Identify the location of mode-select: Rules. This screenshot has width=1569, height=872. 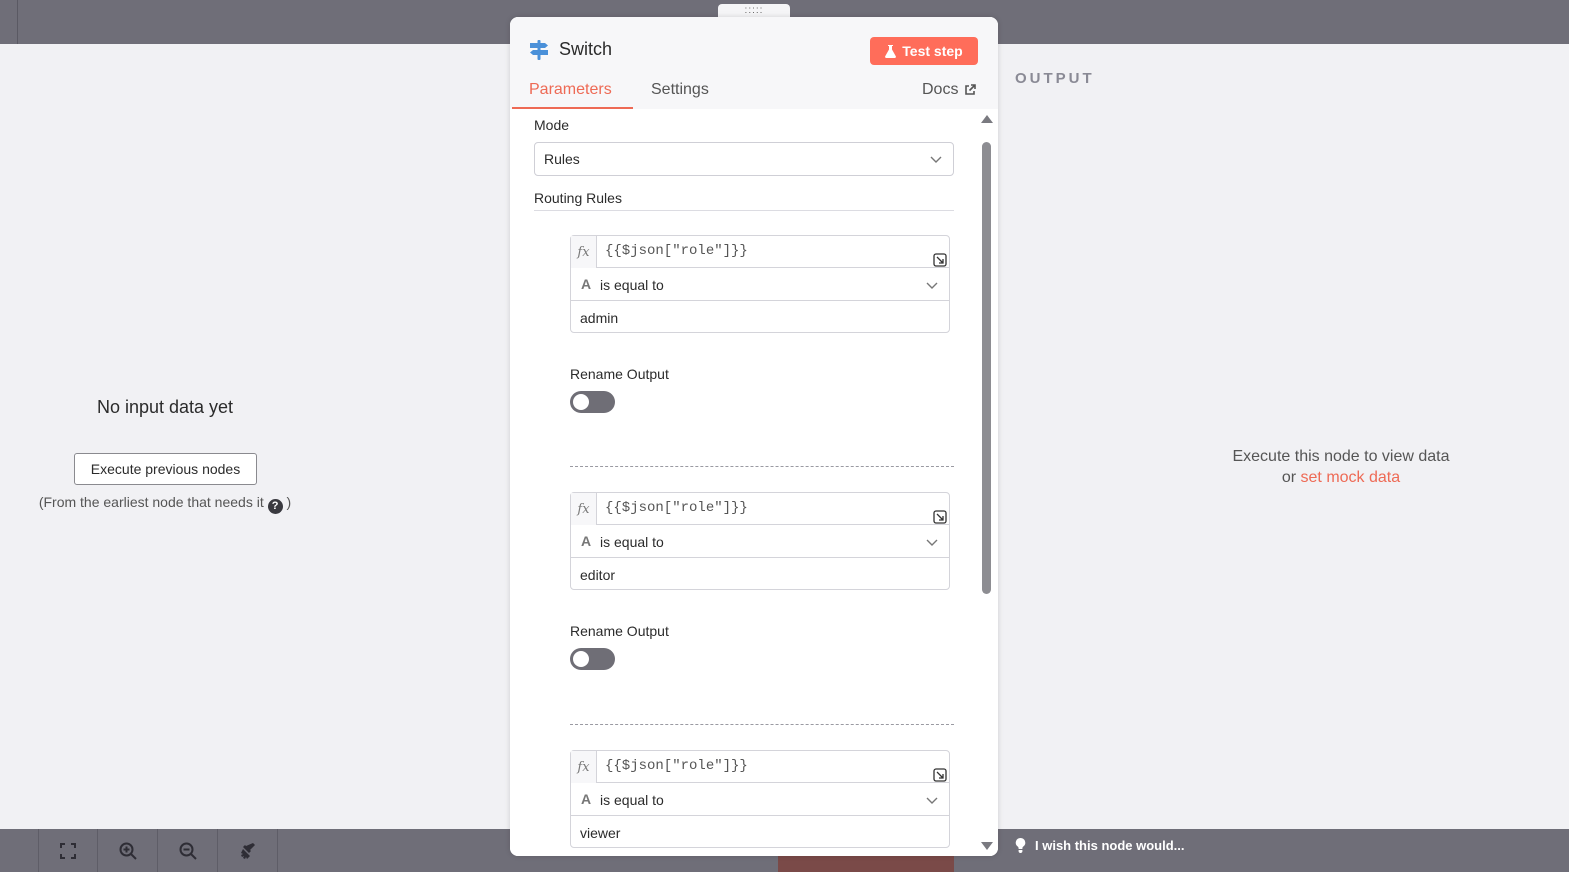
(744, 159).